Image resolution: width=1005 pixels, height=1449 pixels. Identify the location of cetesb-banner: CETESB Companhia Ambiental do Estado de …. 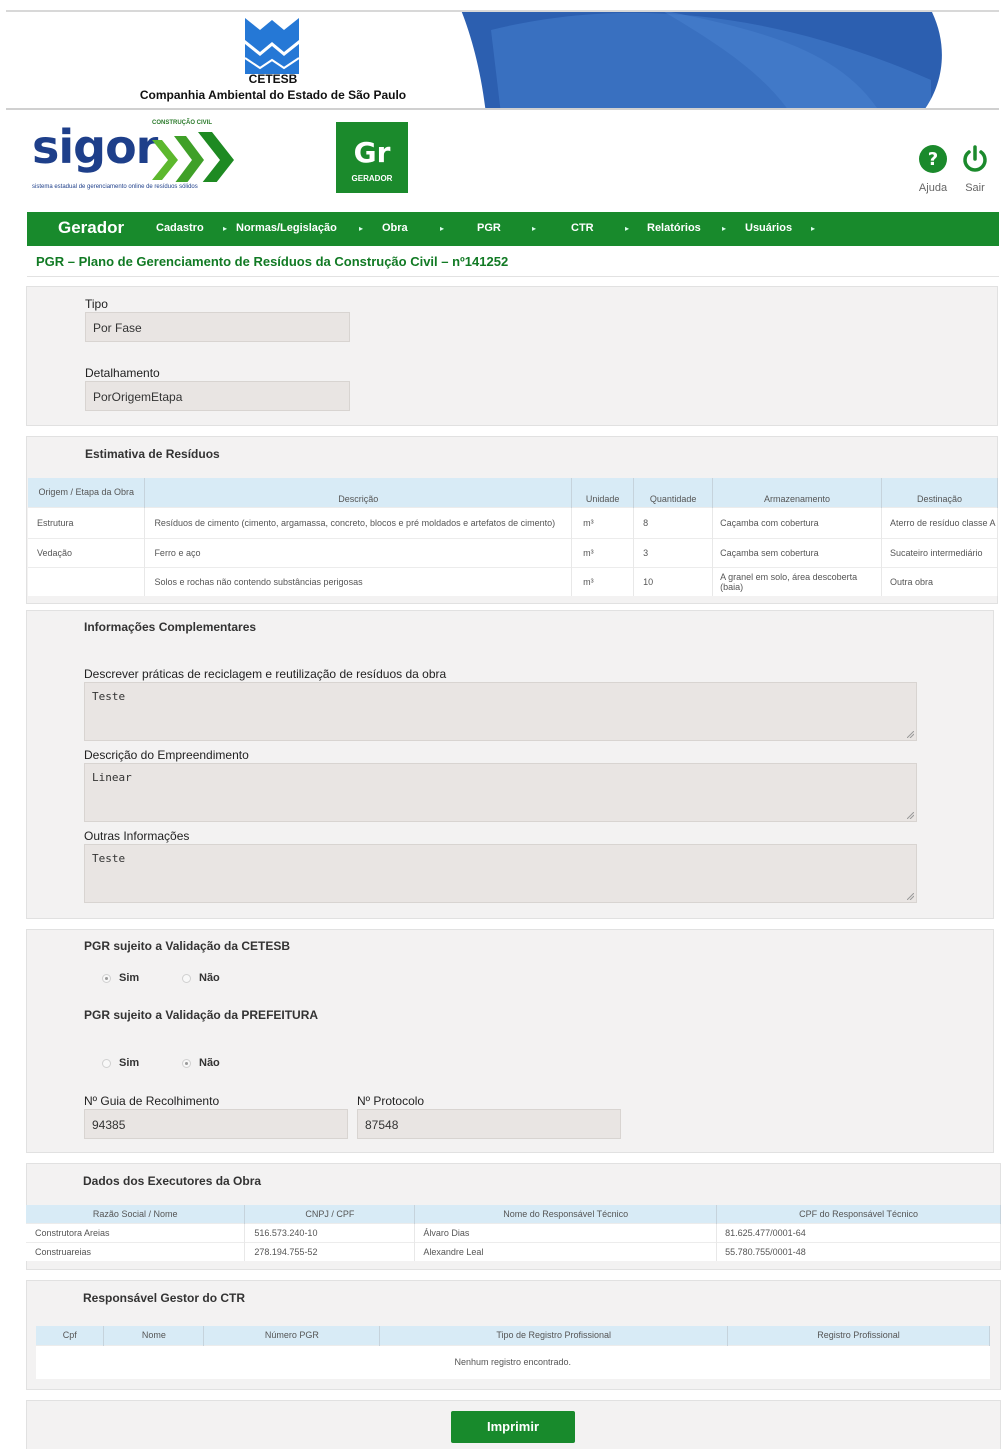
(502, 60).